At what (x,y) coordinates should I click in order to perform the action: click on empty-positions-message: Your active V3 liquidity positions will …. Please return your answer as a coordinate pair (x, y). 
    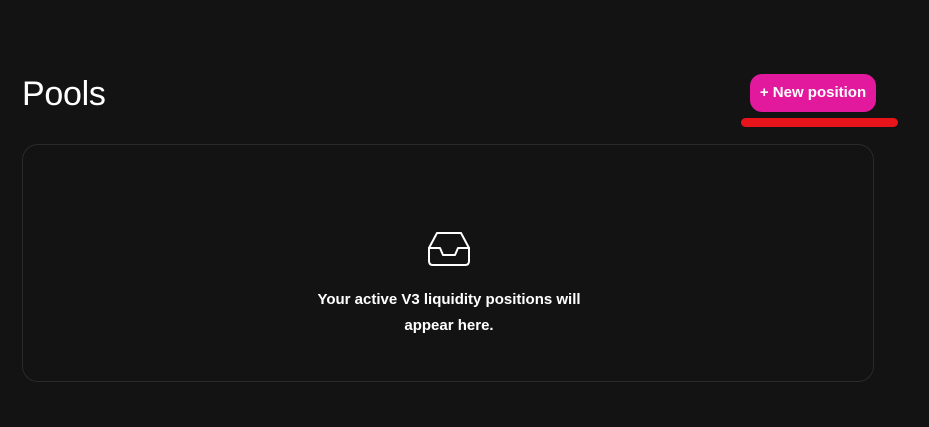
    Looking at the image, I should click on (449, 312).